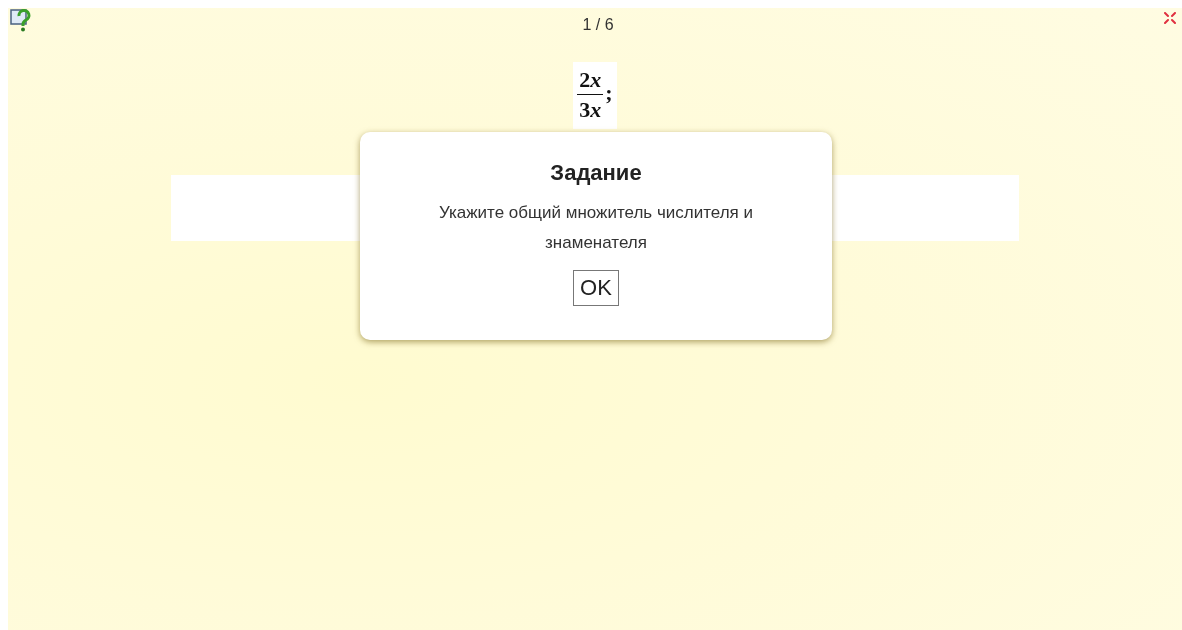 This screenshot has width=1182, height=630. Describe the element at coordinates (596, 288) in the screenshot. I see `ok-button: OK` at that location.